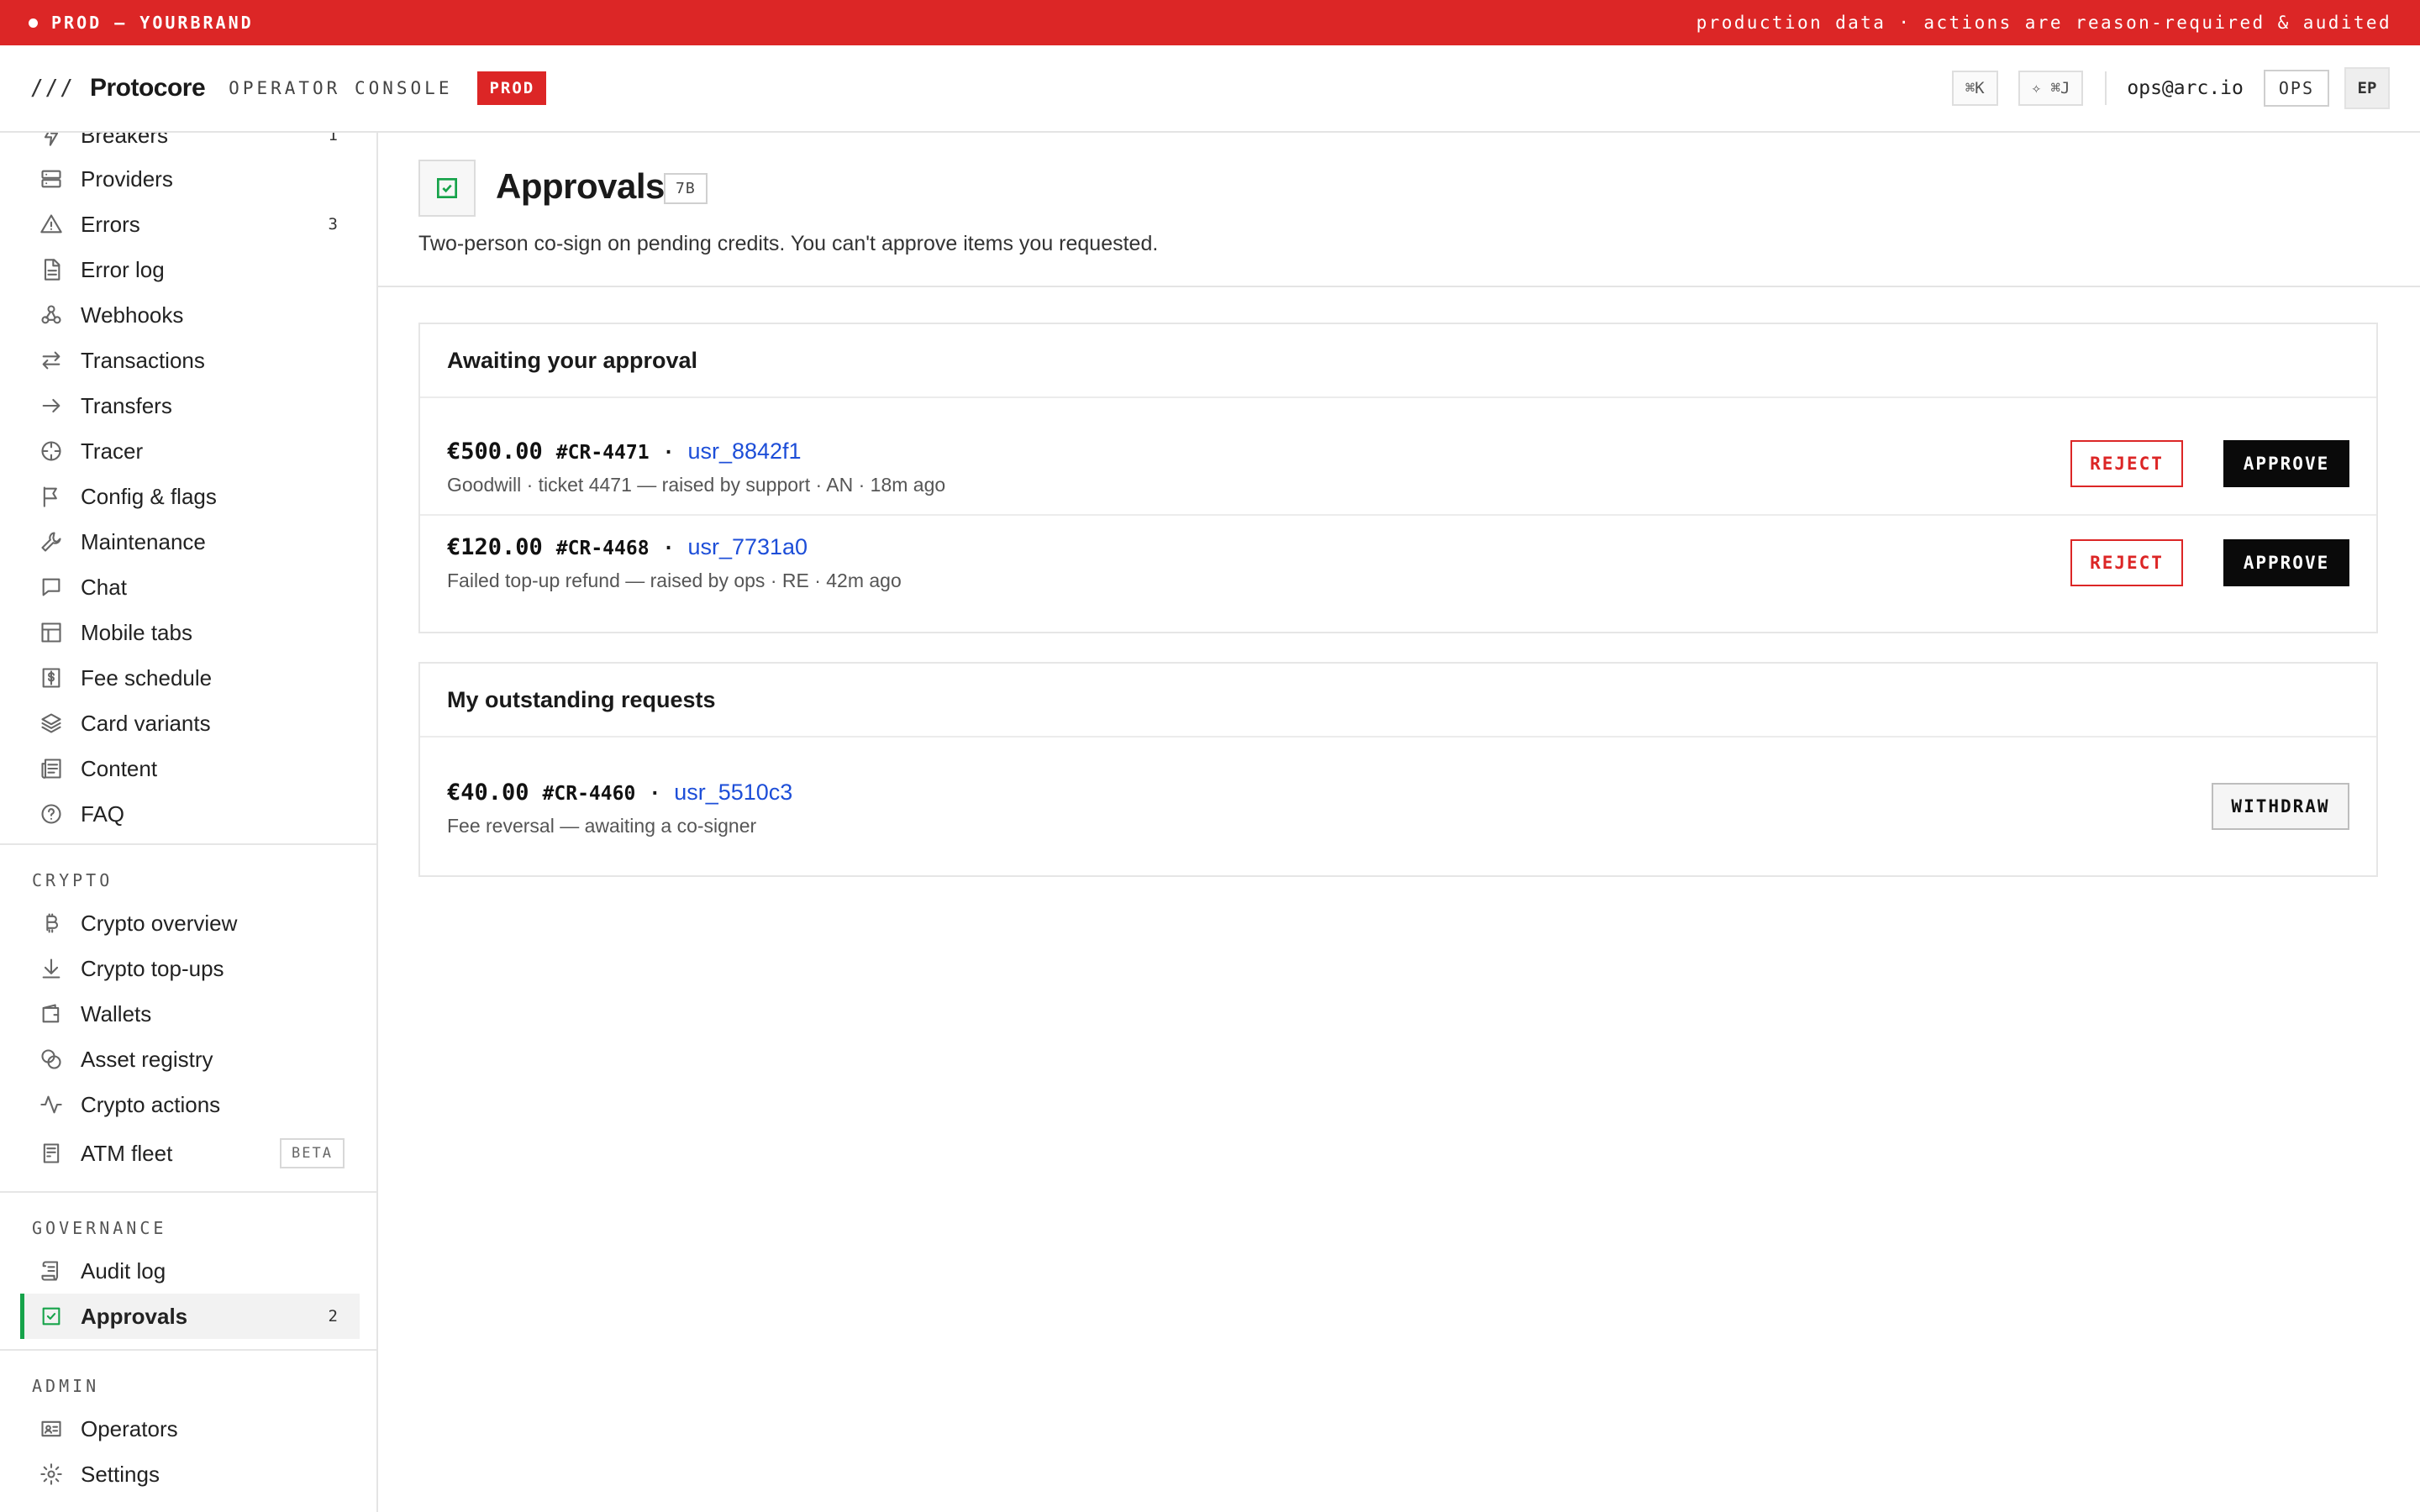 The image size is (2420, 1512). I want to click on sidebar-item-crypto-actions: Crypto actions, so click(190, 1104).